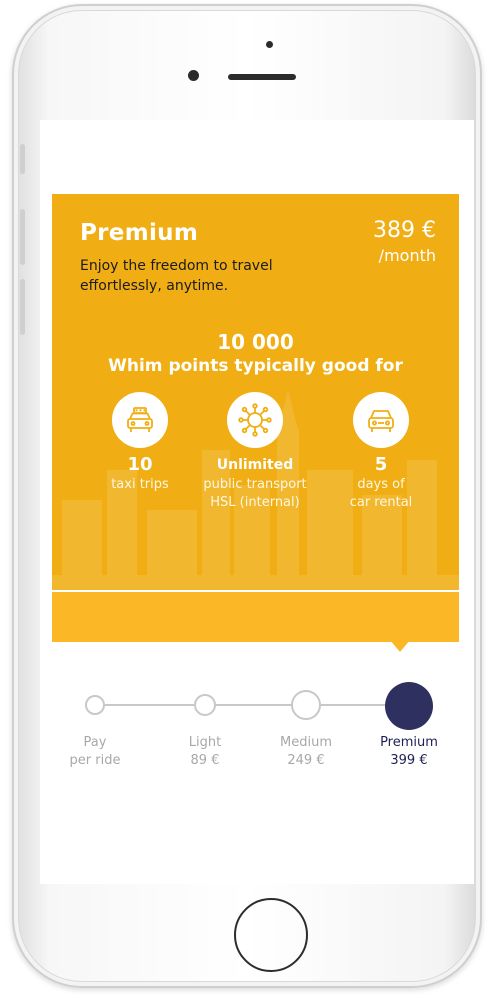 This screenshot has height=995, width=491. What do you see at coordinates (22, 159) in the screenshot?
I see `mute-switch` at bounding box center [22, 159].